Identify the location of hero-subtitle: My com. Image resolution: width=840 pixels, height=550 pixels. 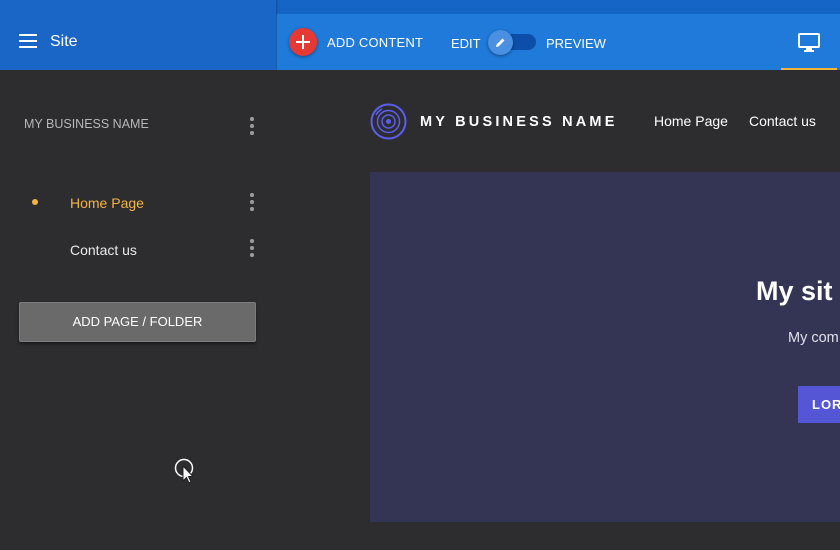
(813, 338).